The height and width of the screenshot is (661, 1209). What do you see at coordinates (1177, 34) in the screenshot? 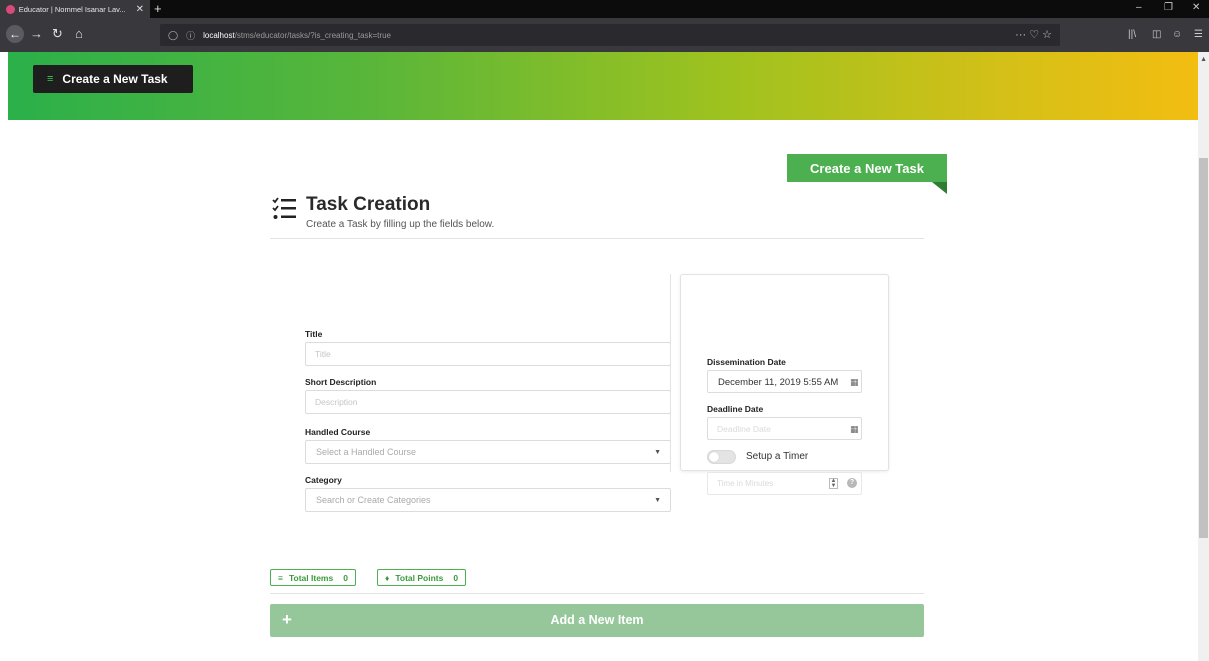
I see `account-icon: ☺` at bounding box center [1177, 34].